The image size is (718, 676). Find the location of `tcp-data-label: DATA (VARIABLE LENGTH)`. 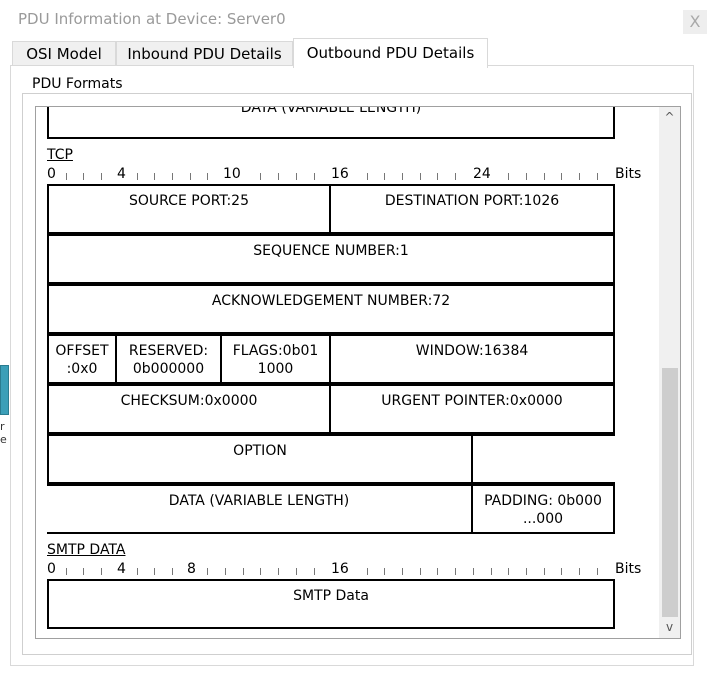

tcp-data-label: DATA (VARIABLE LENGTH) is located at coordinates (259, 501).